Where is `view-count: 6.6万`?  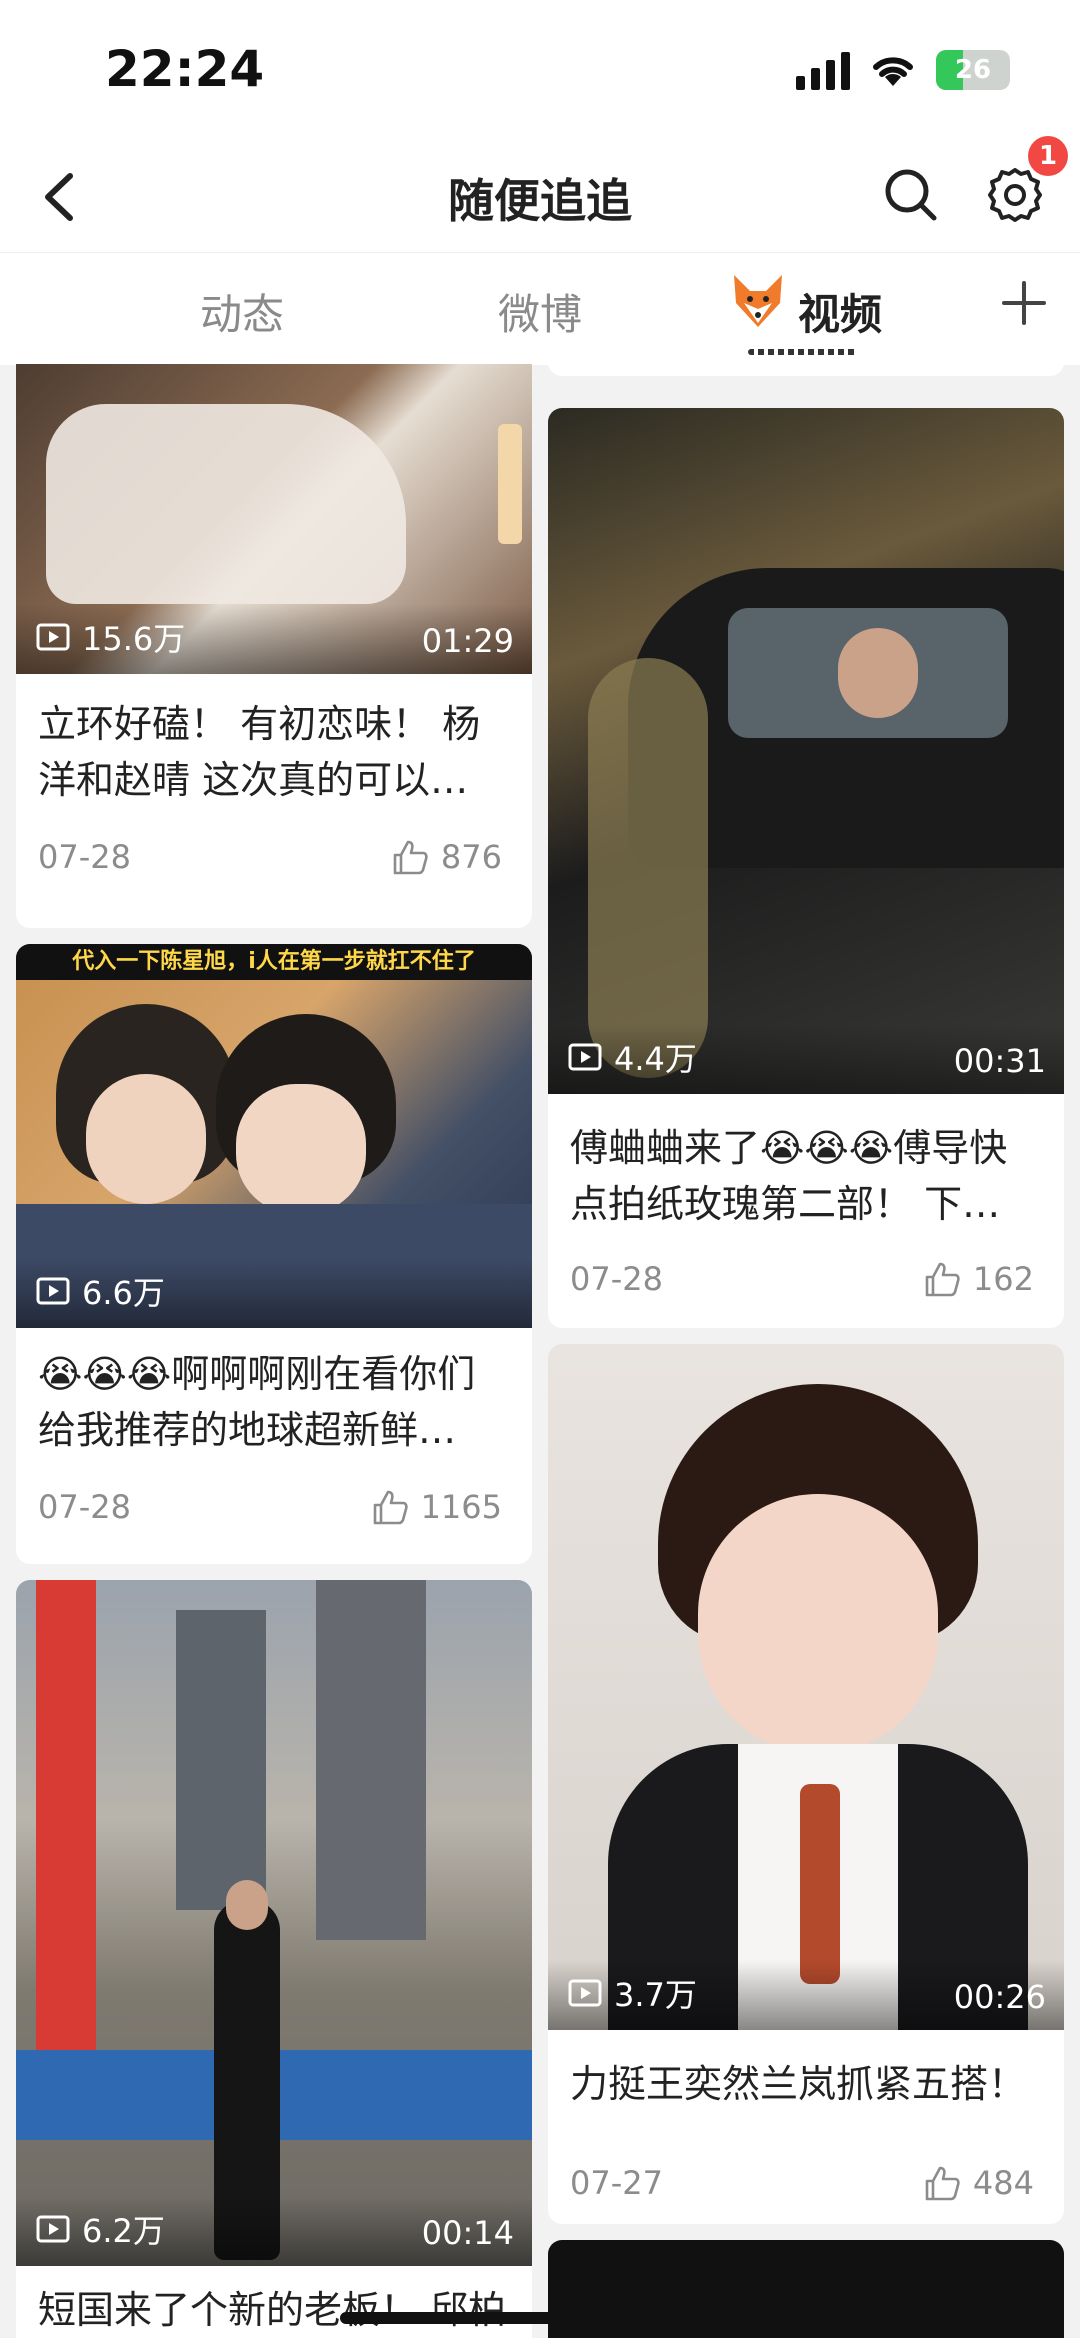 view-count: 6.6万 is located at coordinates (100, 1291).